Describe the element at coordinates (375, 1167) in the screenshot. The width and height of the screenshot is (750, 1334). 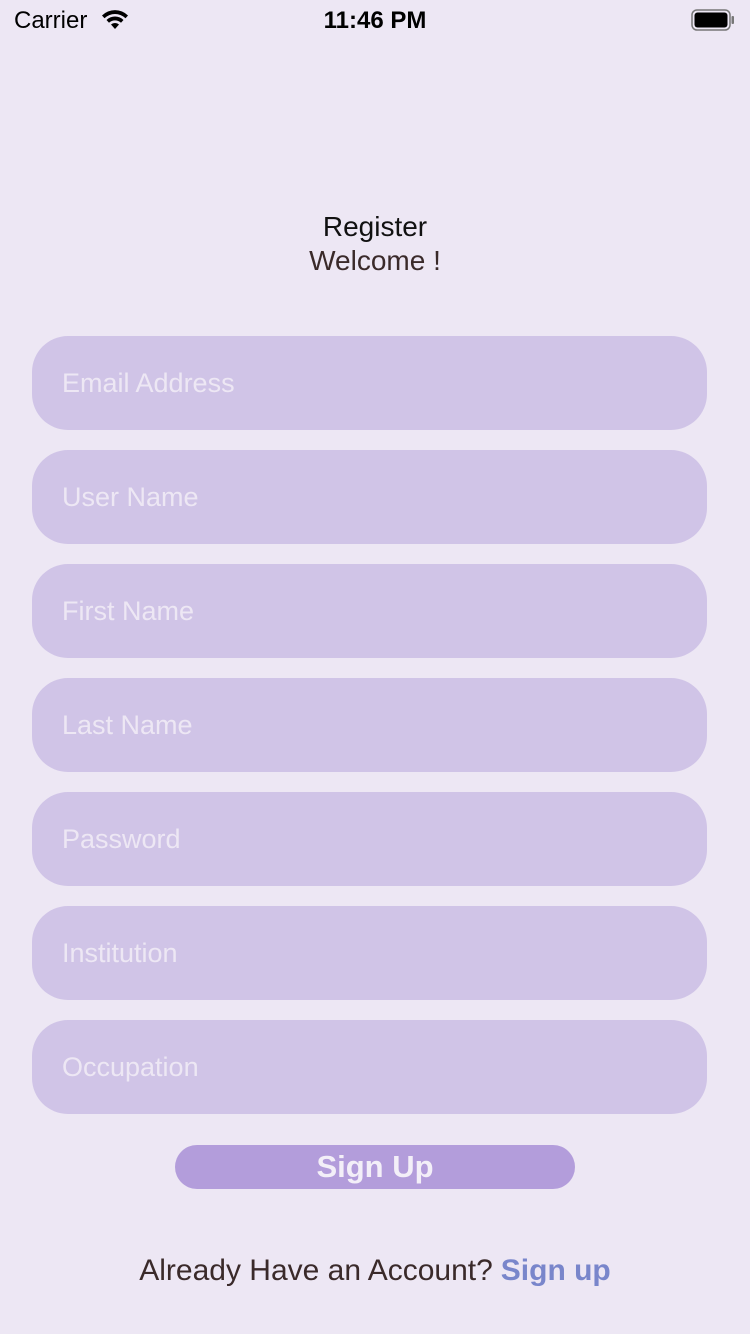
I see `sign-up-button: Sign Up` at that location.